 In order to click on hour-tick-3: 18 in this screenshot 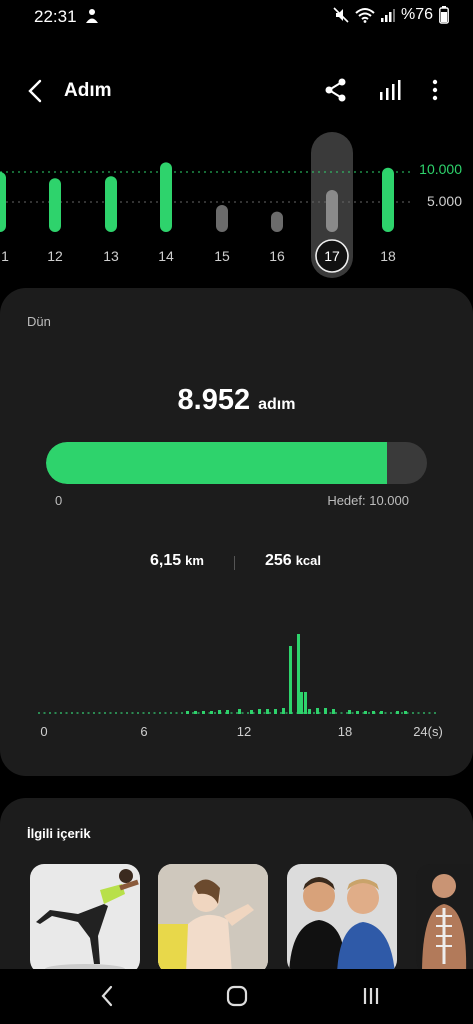, I will do `click(345, 731)`.